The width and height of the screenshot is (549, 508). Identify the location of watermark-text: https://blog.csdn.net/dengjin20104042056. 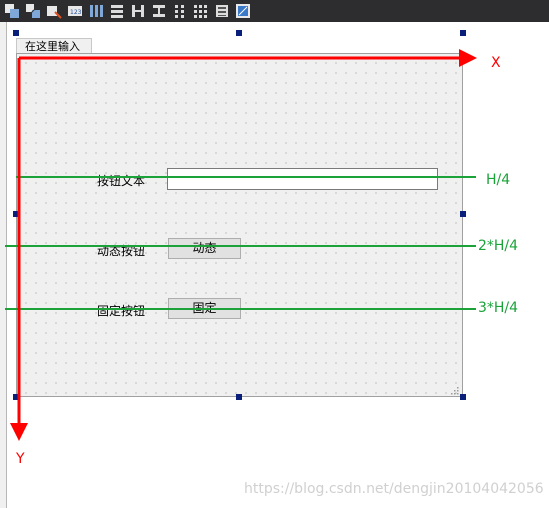
(394, 489).